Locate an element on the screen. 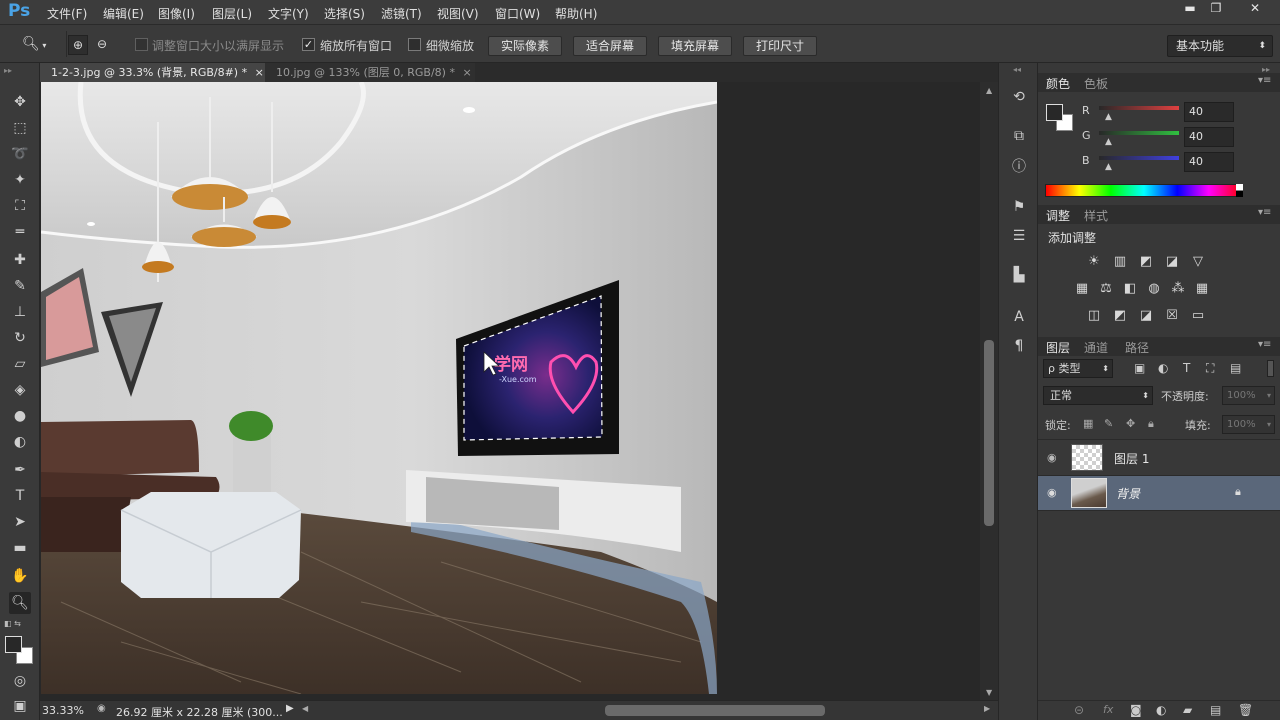 The width and height of the screenshot is (1280, 720). tab-adjustments: 调整 is located at coordinates (1058, 215).